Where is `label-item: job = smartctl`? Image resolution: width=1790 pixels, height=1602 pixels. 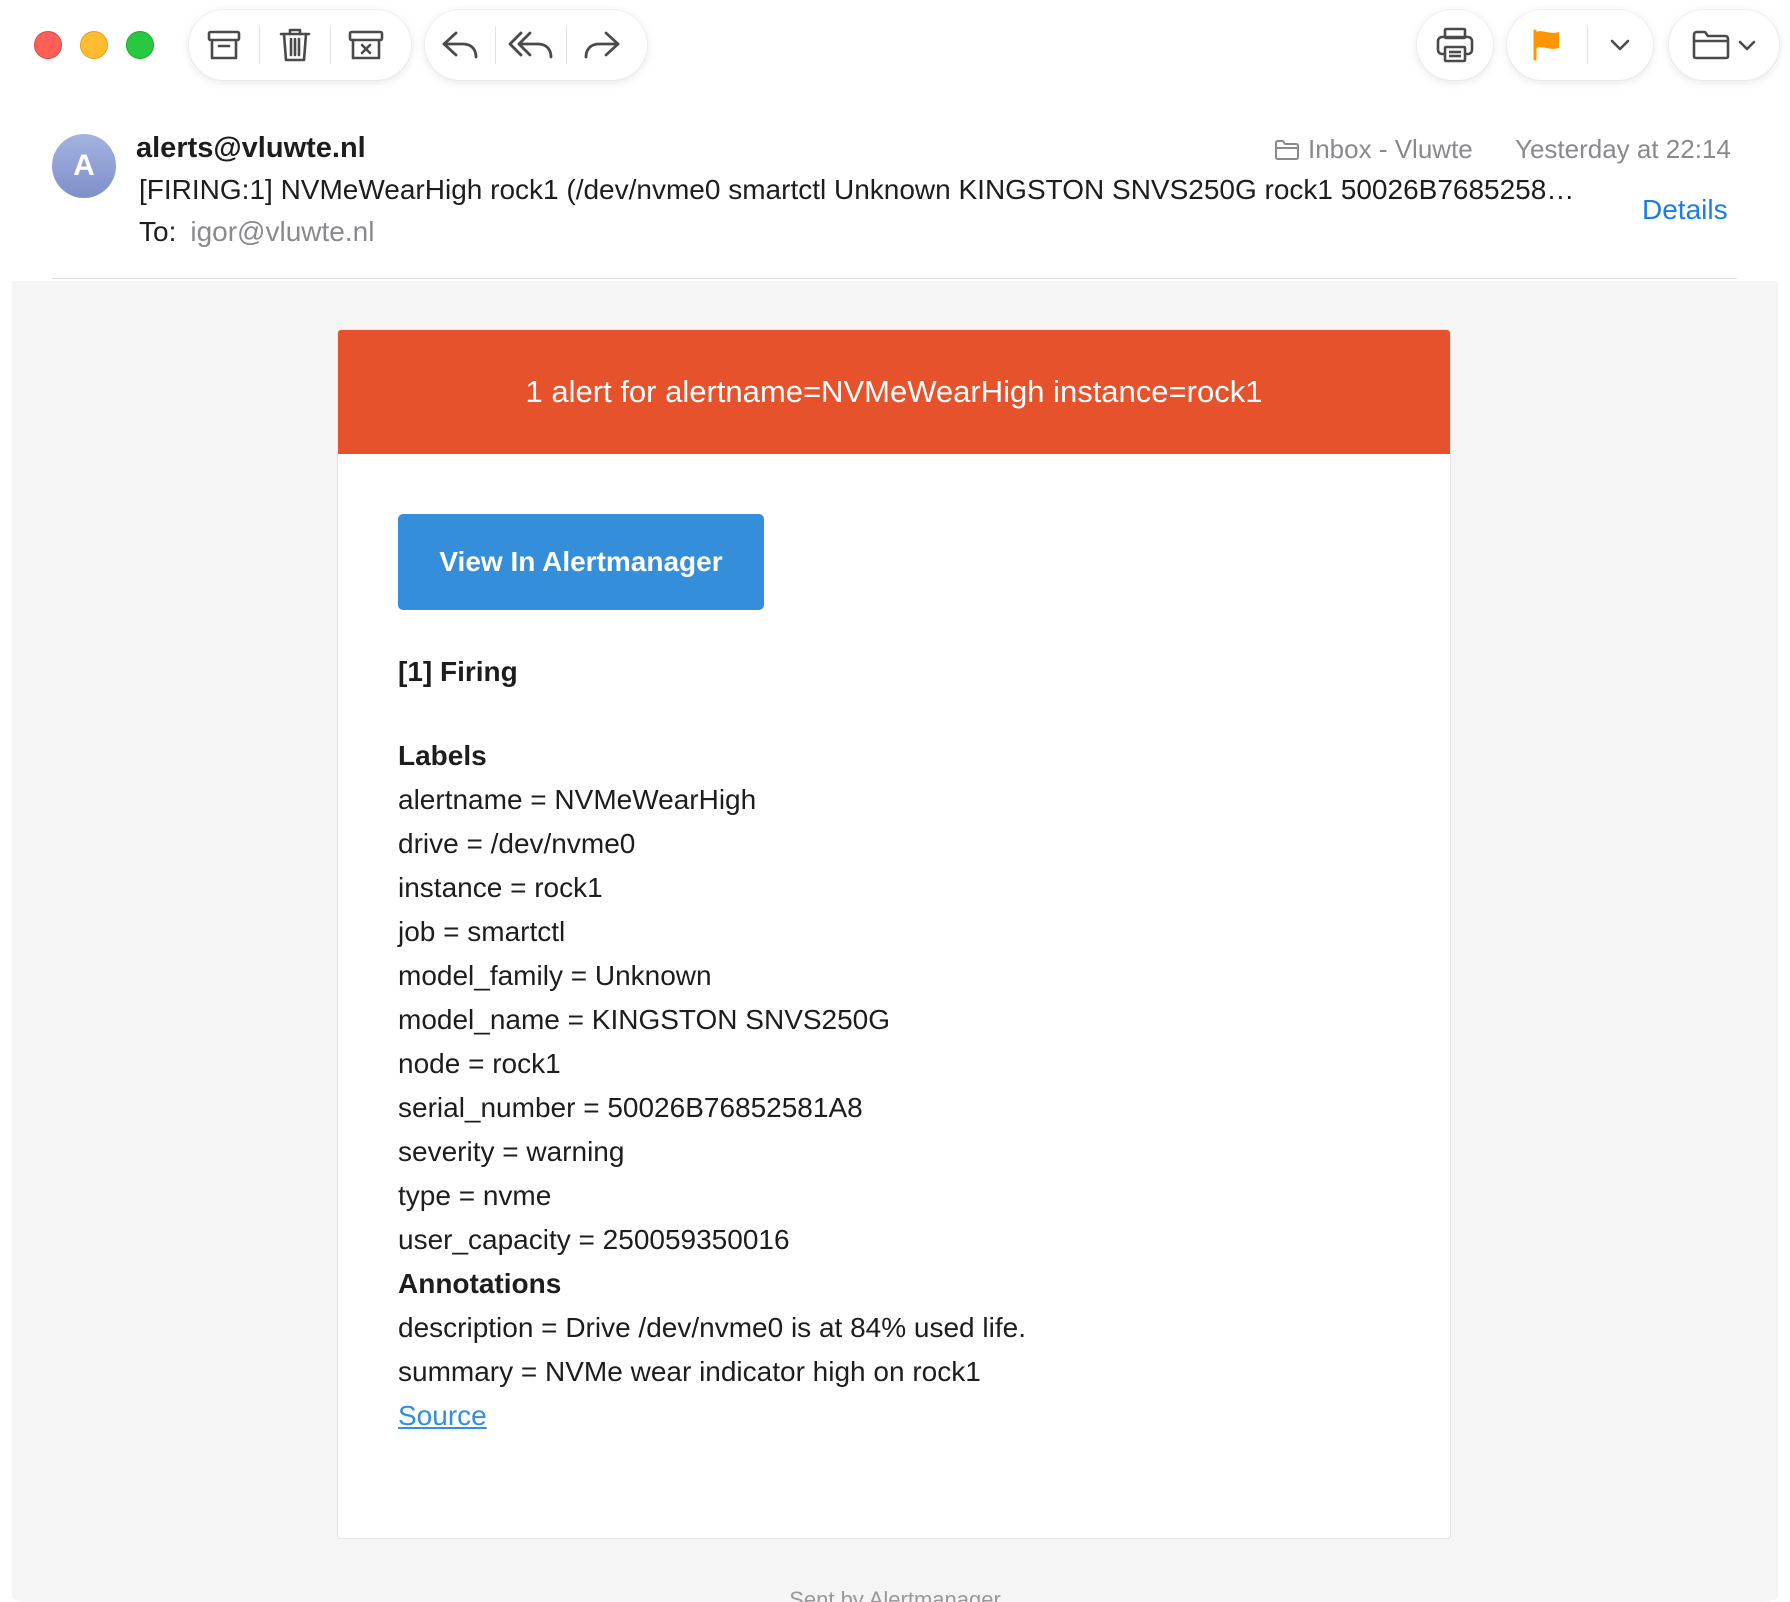 label-item: job = smartctl is located at coordinates (482, 931).